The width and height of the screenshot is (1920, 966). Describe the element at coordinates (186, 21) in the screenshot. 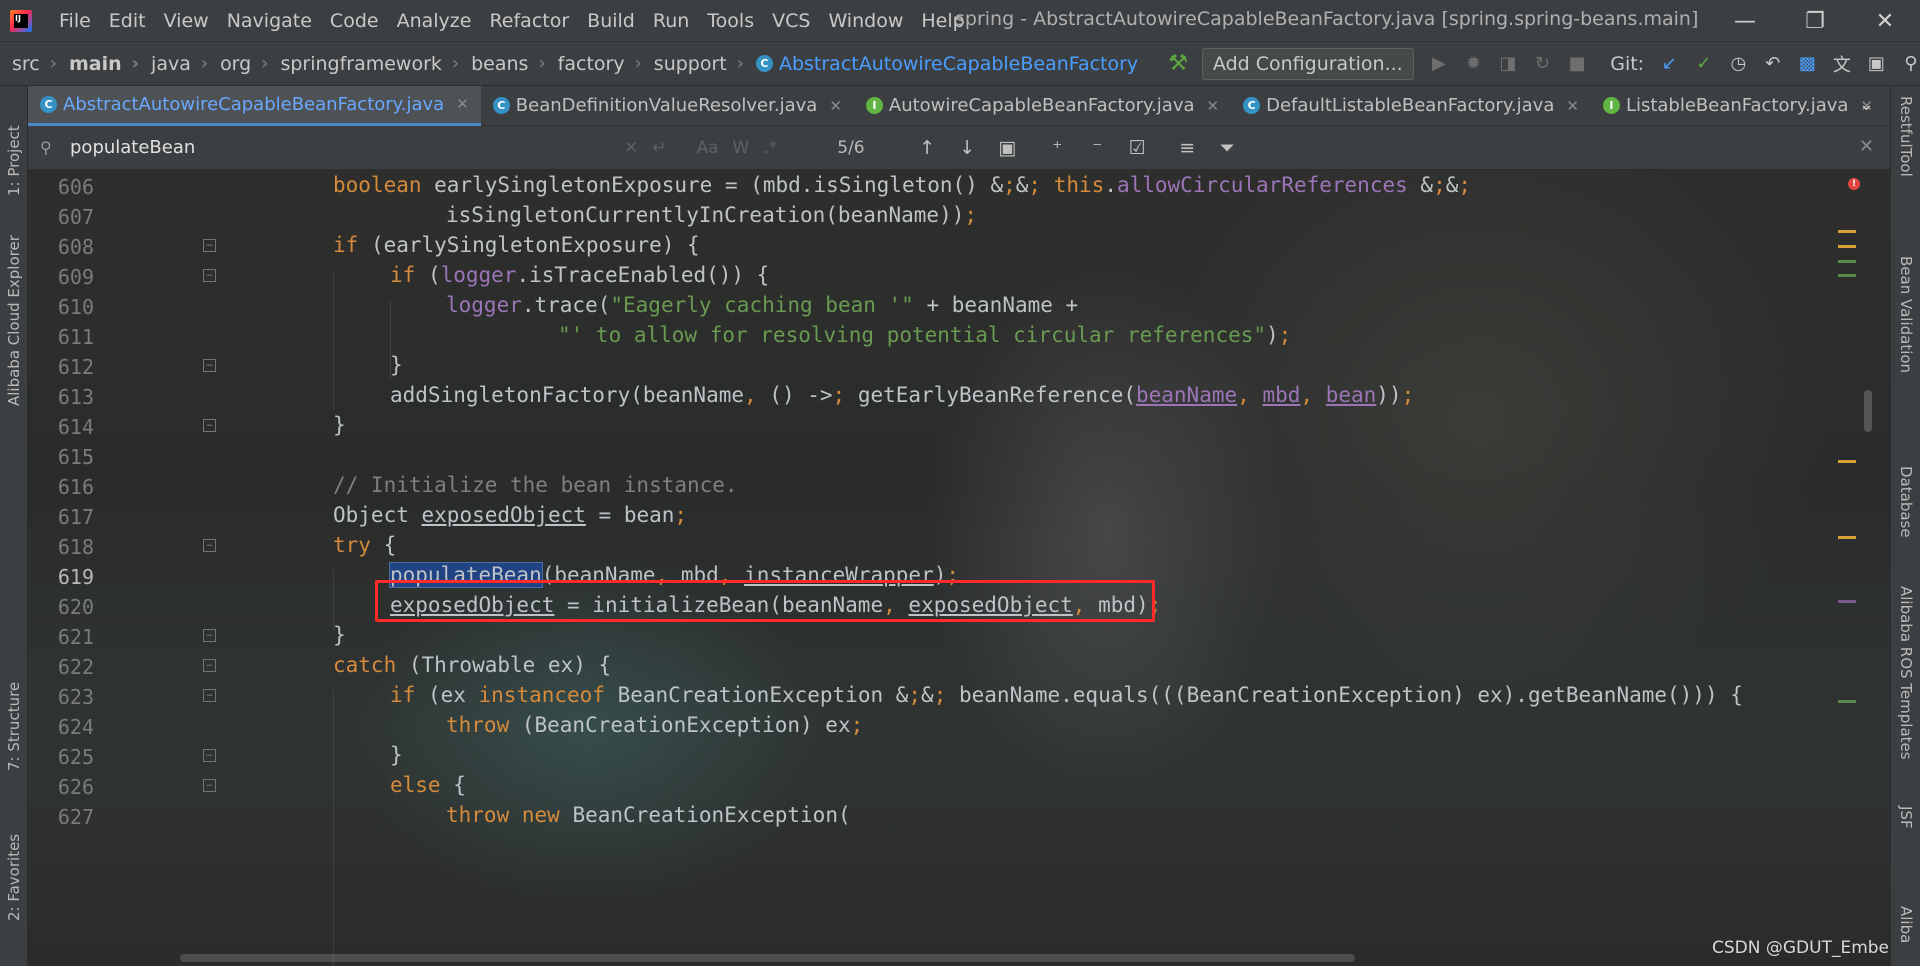

I see `menu-view: View` at that location.